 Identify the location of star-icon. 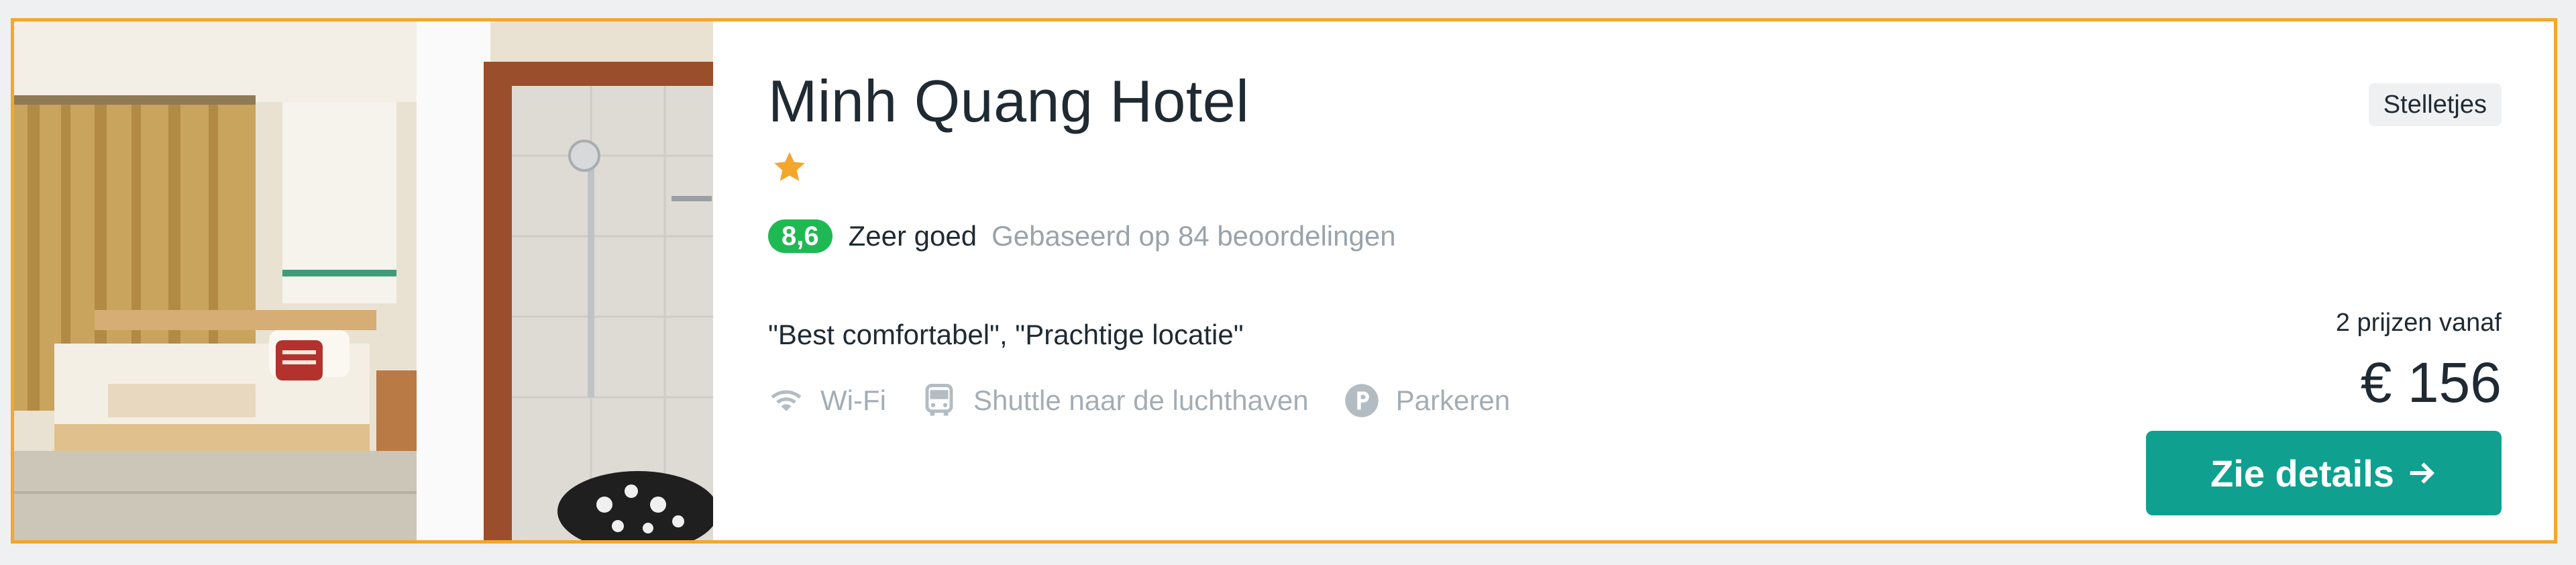
(789, 166).